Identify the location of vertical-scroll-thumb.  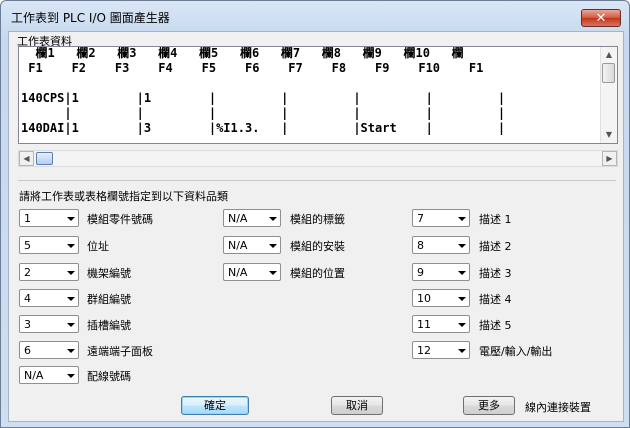
(608, 73).